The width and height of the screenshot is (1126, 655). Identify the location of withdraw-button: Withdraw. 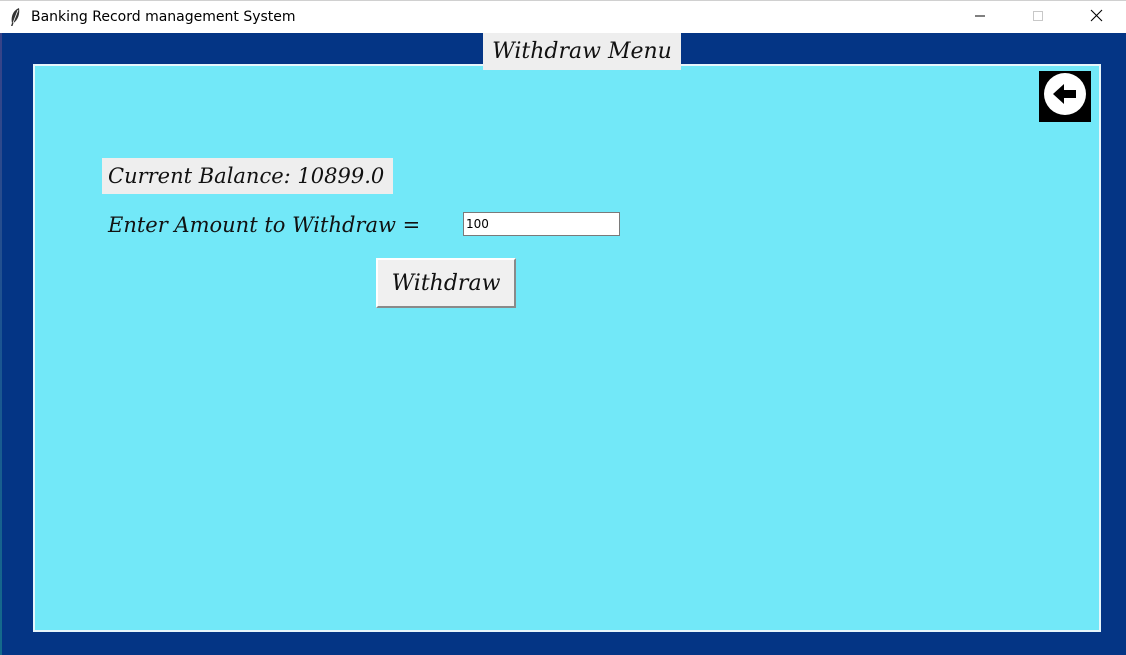
(446, 283).